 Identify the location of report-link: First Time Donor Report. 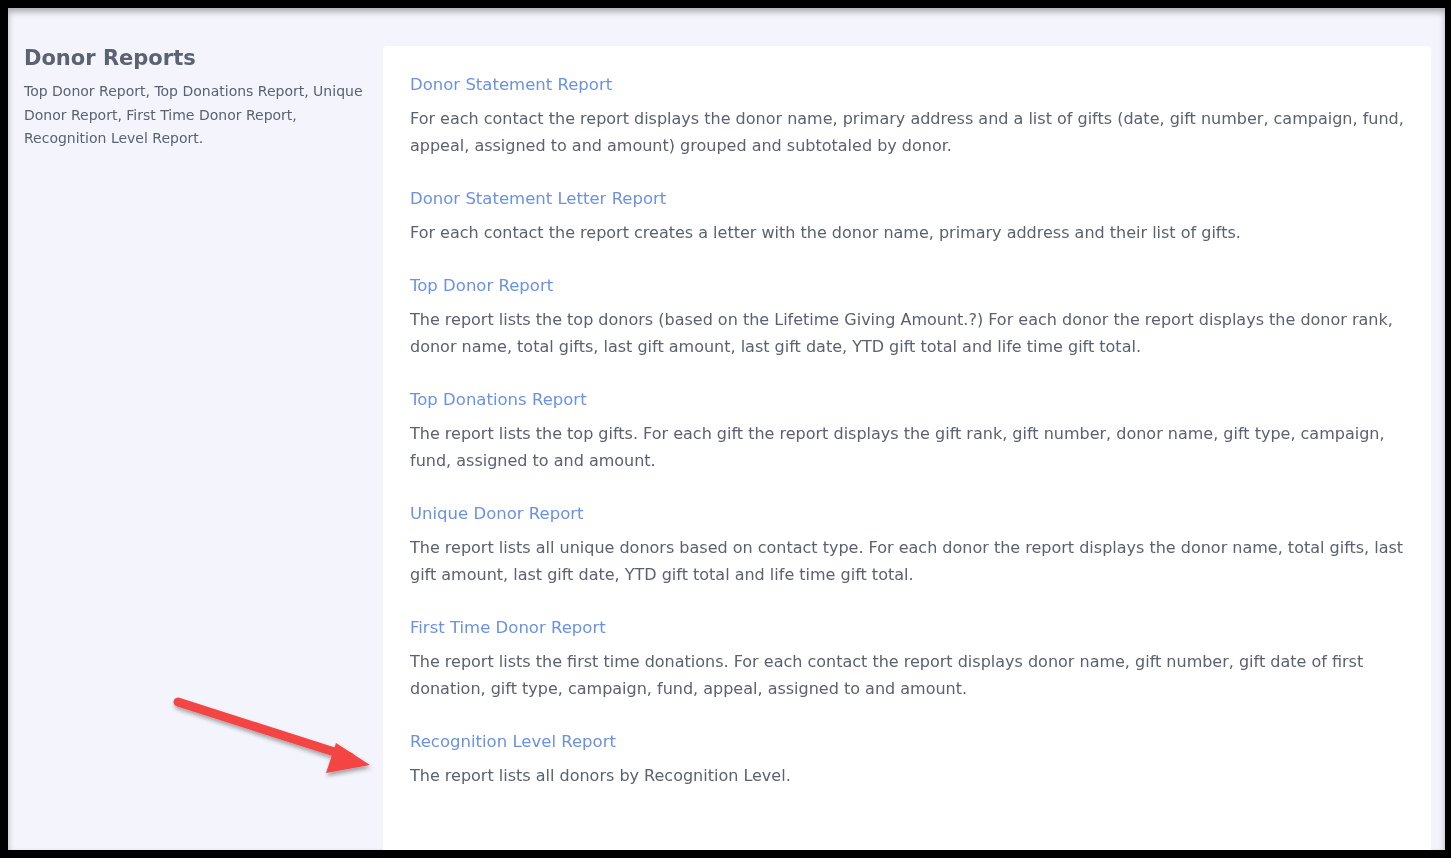
(508, 627).